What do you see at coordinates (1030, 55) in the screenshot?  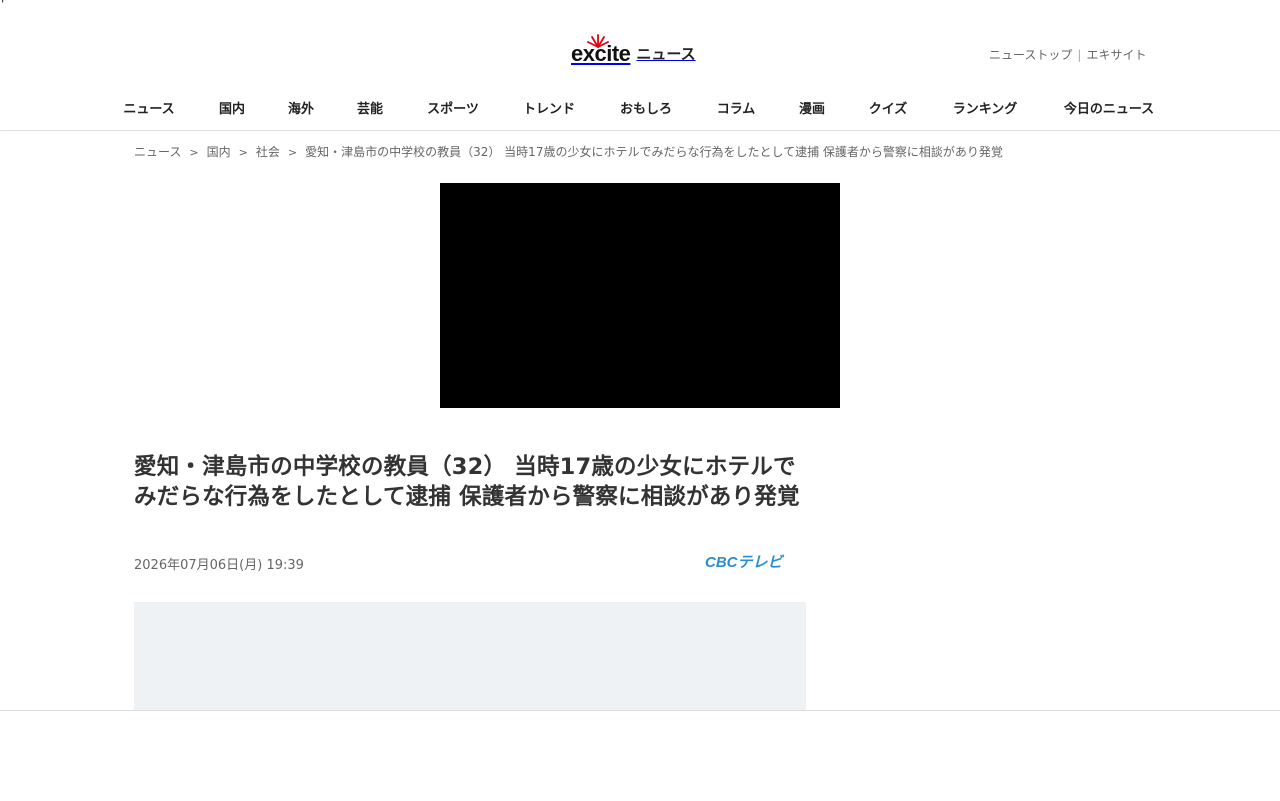 I see `news-top-link: ニューストップ` at bounding box center [1030, 55].